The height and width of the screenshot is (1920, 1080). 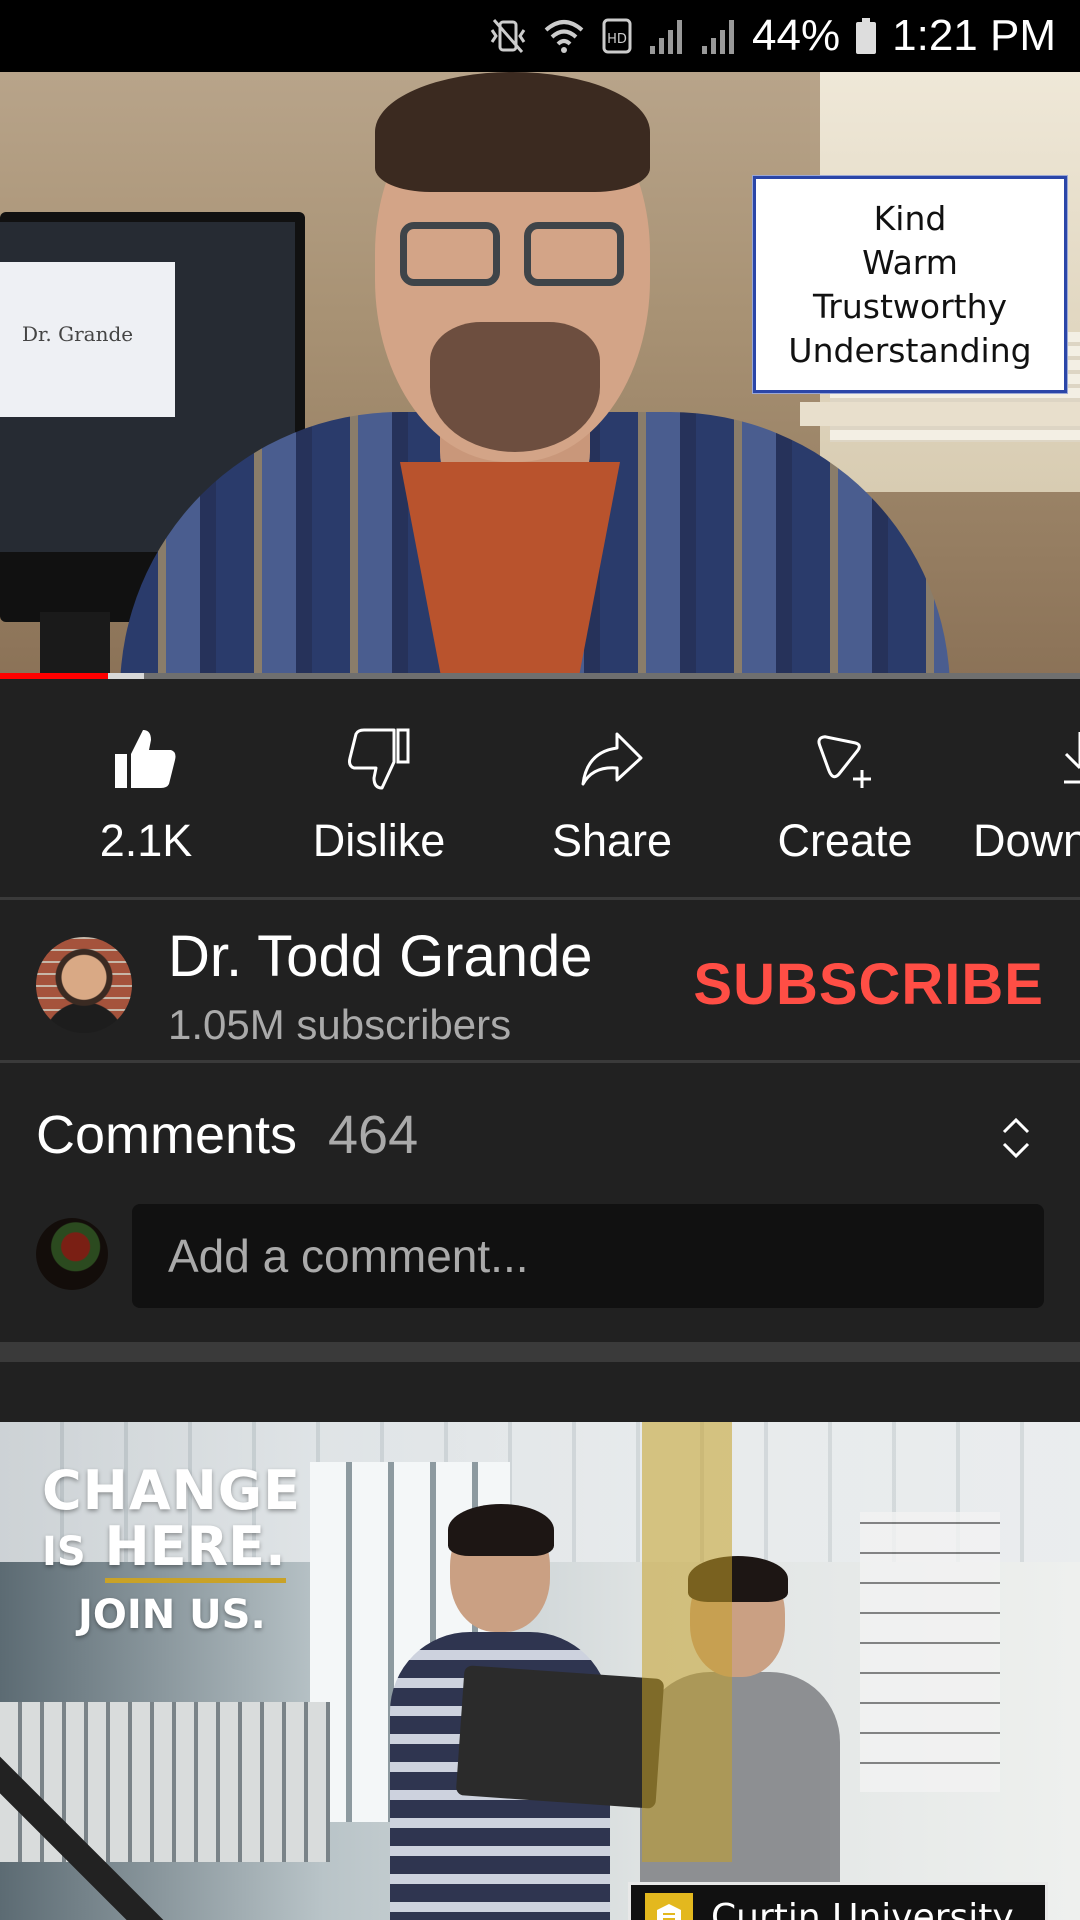 What do you see at coordinates (540, 36) in the screenshot?
I see `status-bar: HD 44% 1:21 PM` at bounding box center [540, 36].